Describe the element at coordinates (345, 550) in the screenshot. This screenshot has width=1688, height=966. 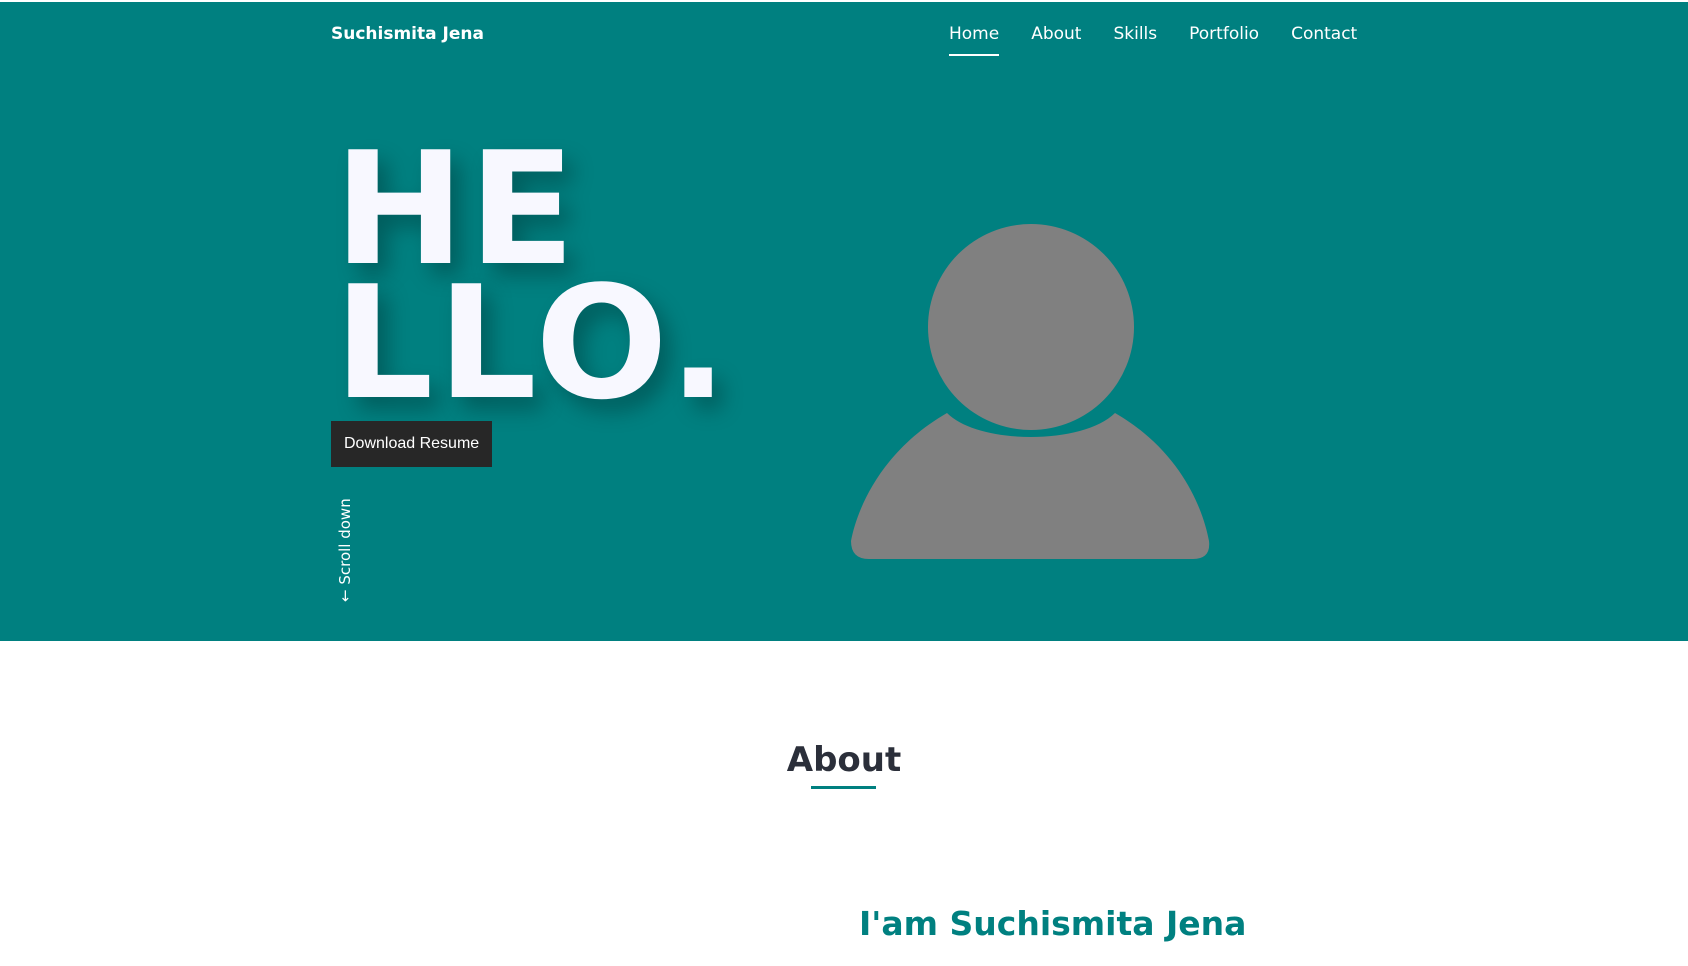
I see `scroll-down-link: ← Scroll down` at that location.